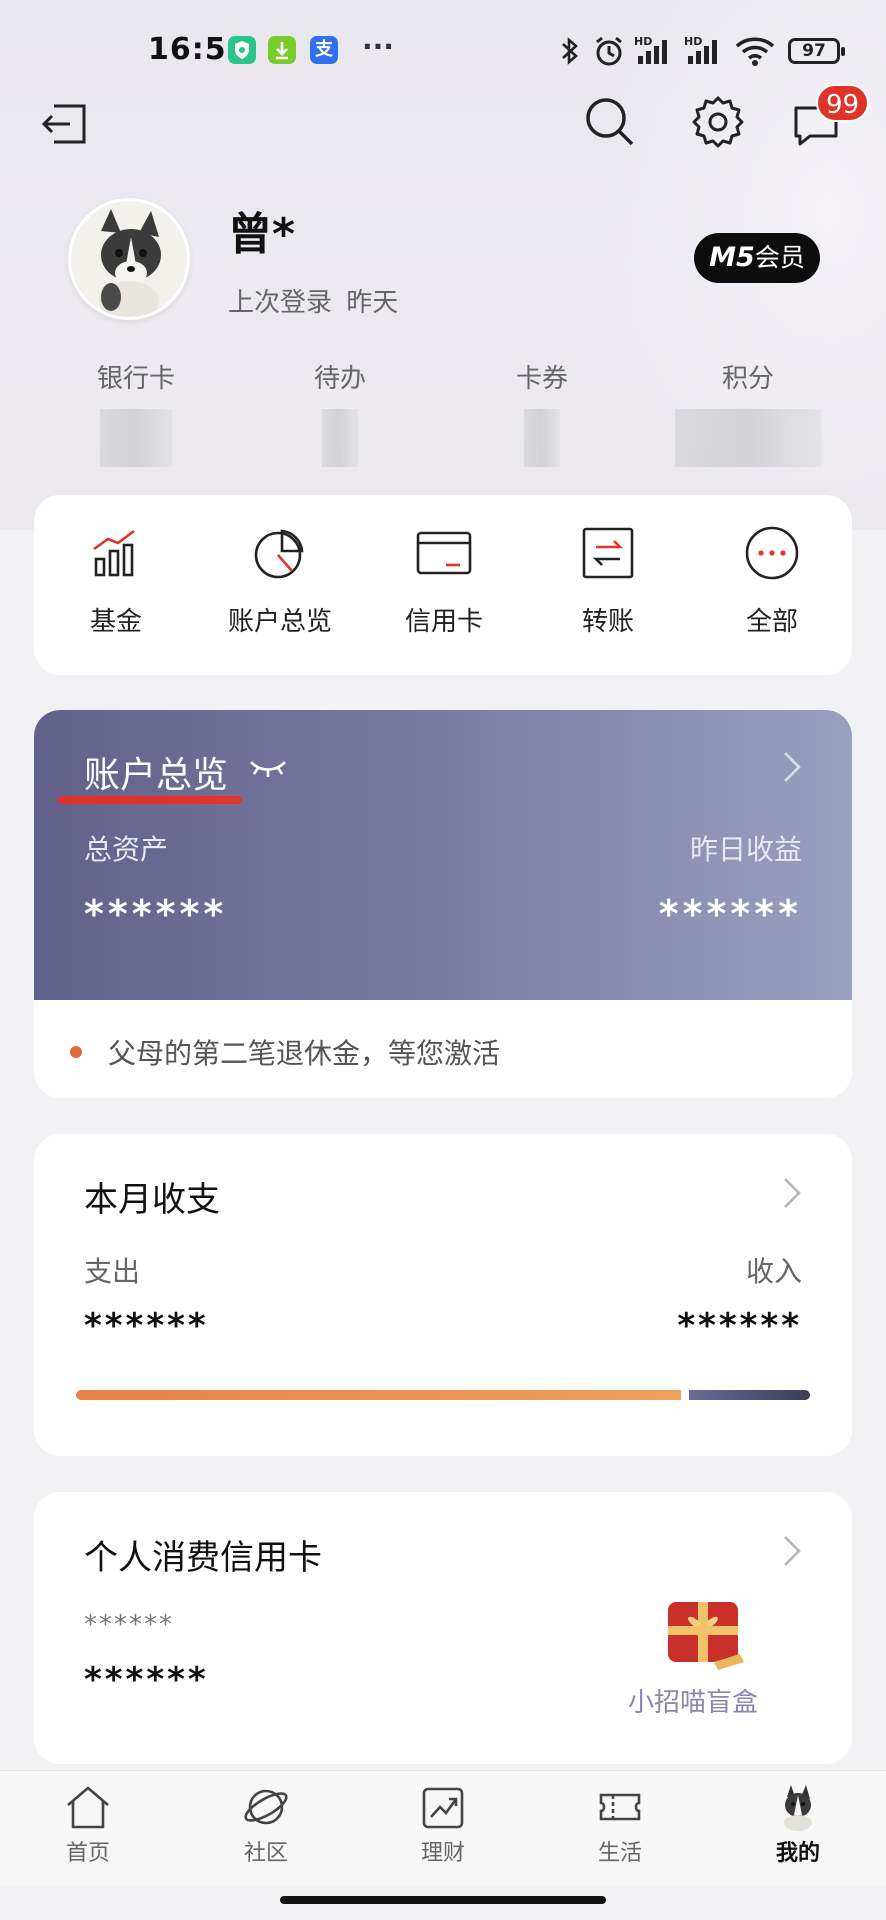  I want to click on avatar-icon, so click(798, 1808).